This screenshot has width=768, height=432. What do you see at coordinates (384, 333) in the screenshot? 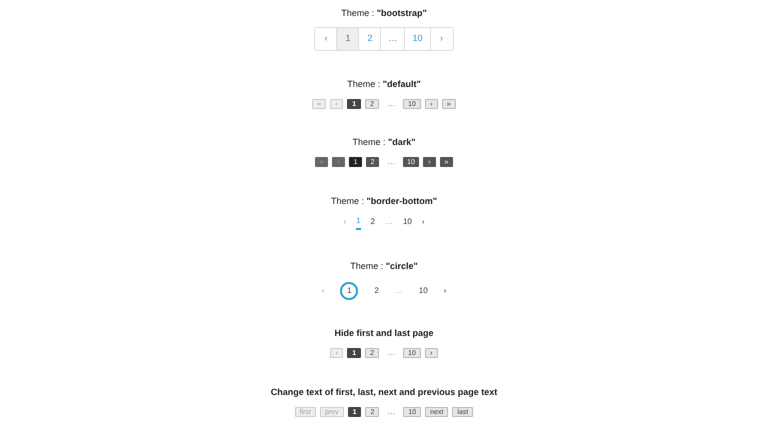
I see `section-title: Hide first and last page` at bounding box center [384, 333].